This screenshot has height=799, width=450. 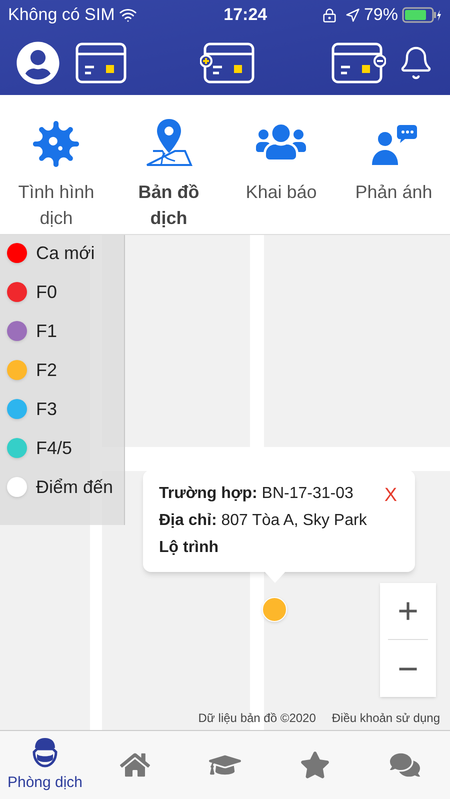 I want to click on legend-label: F1, so click(x=47, y=331).